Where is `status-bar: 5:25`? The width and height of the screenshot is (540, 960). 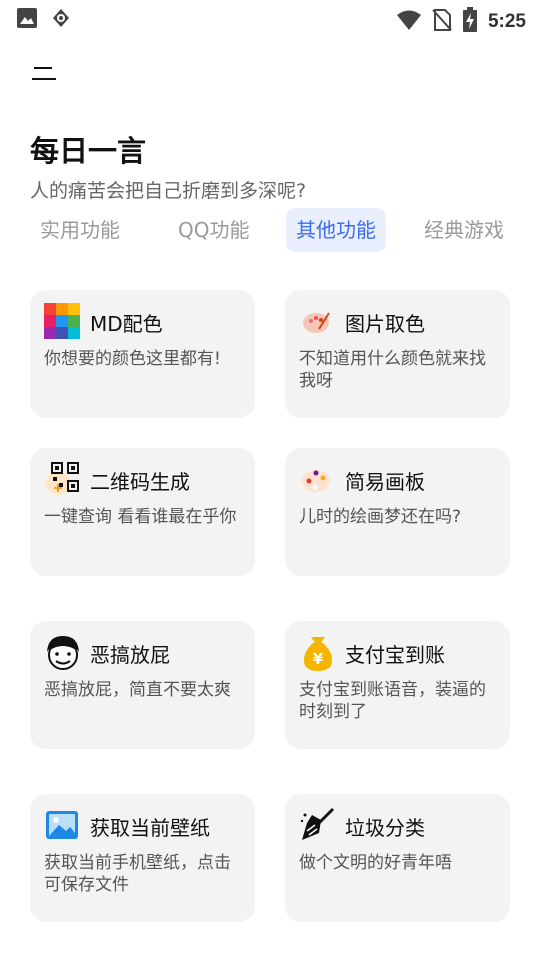
status-bar: 5:25 is located at coordinates (270, 18).